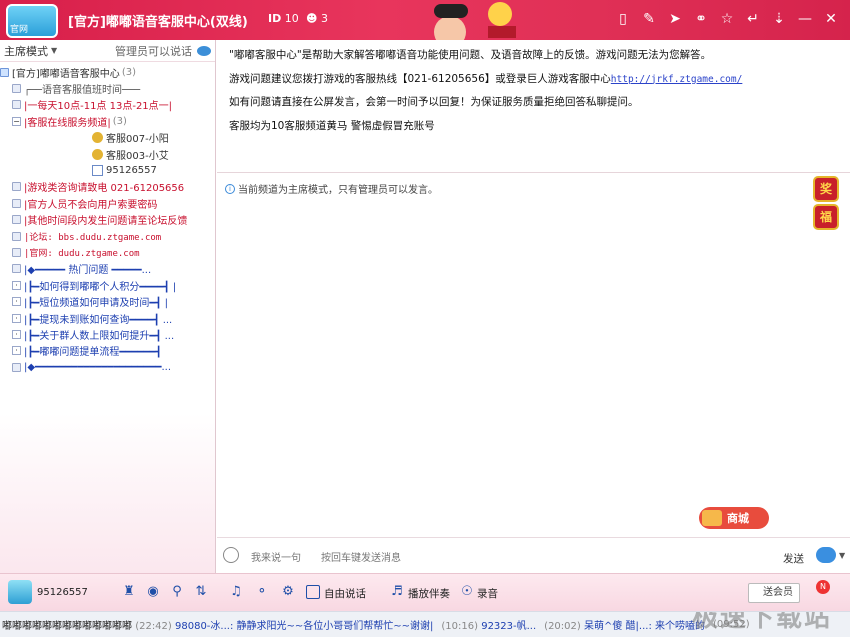 The image size is (850, 637). I want to click on music-icon: ♬, so click(397, 592).